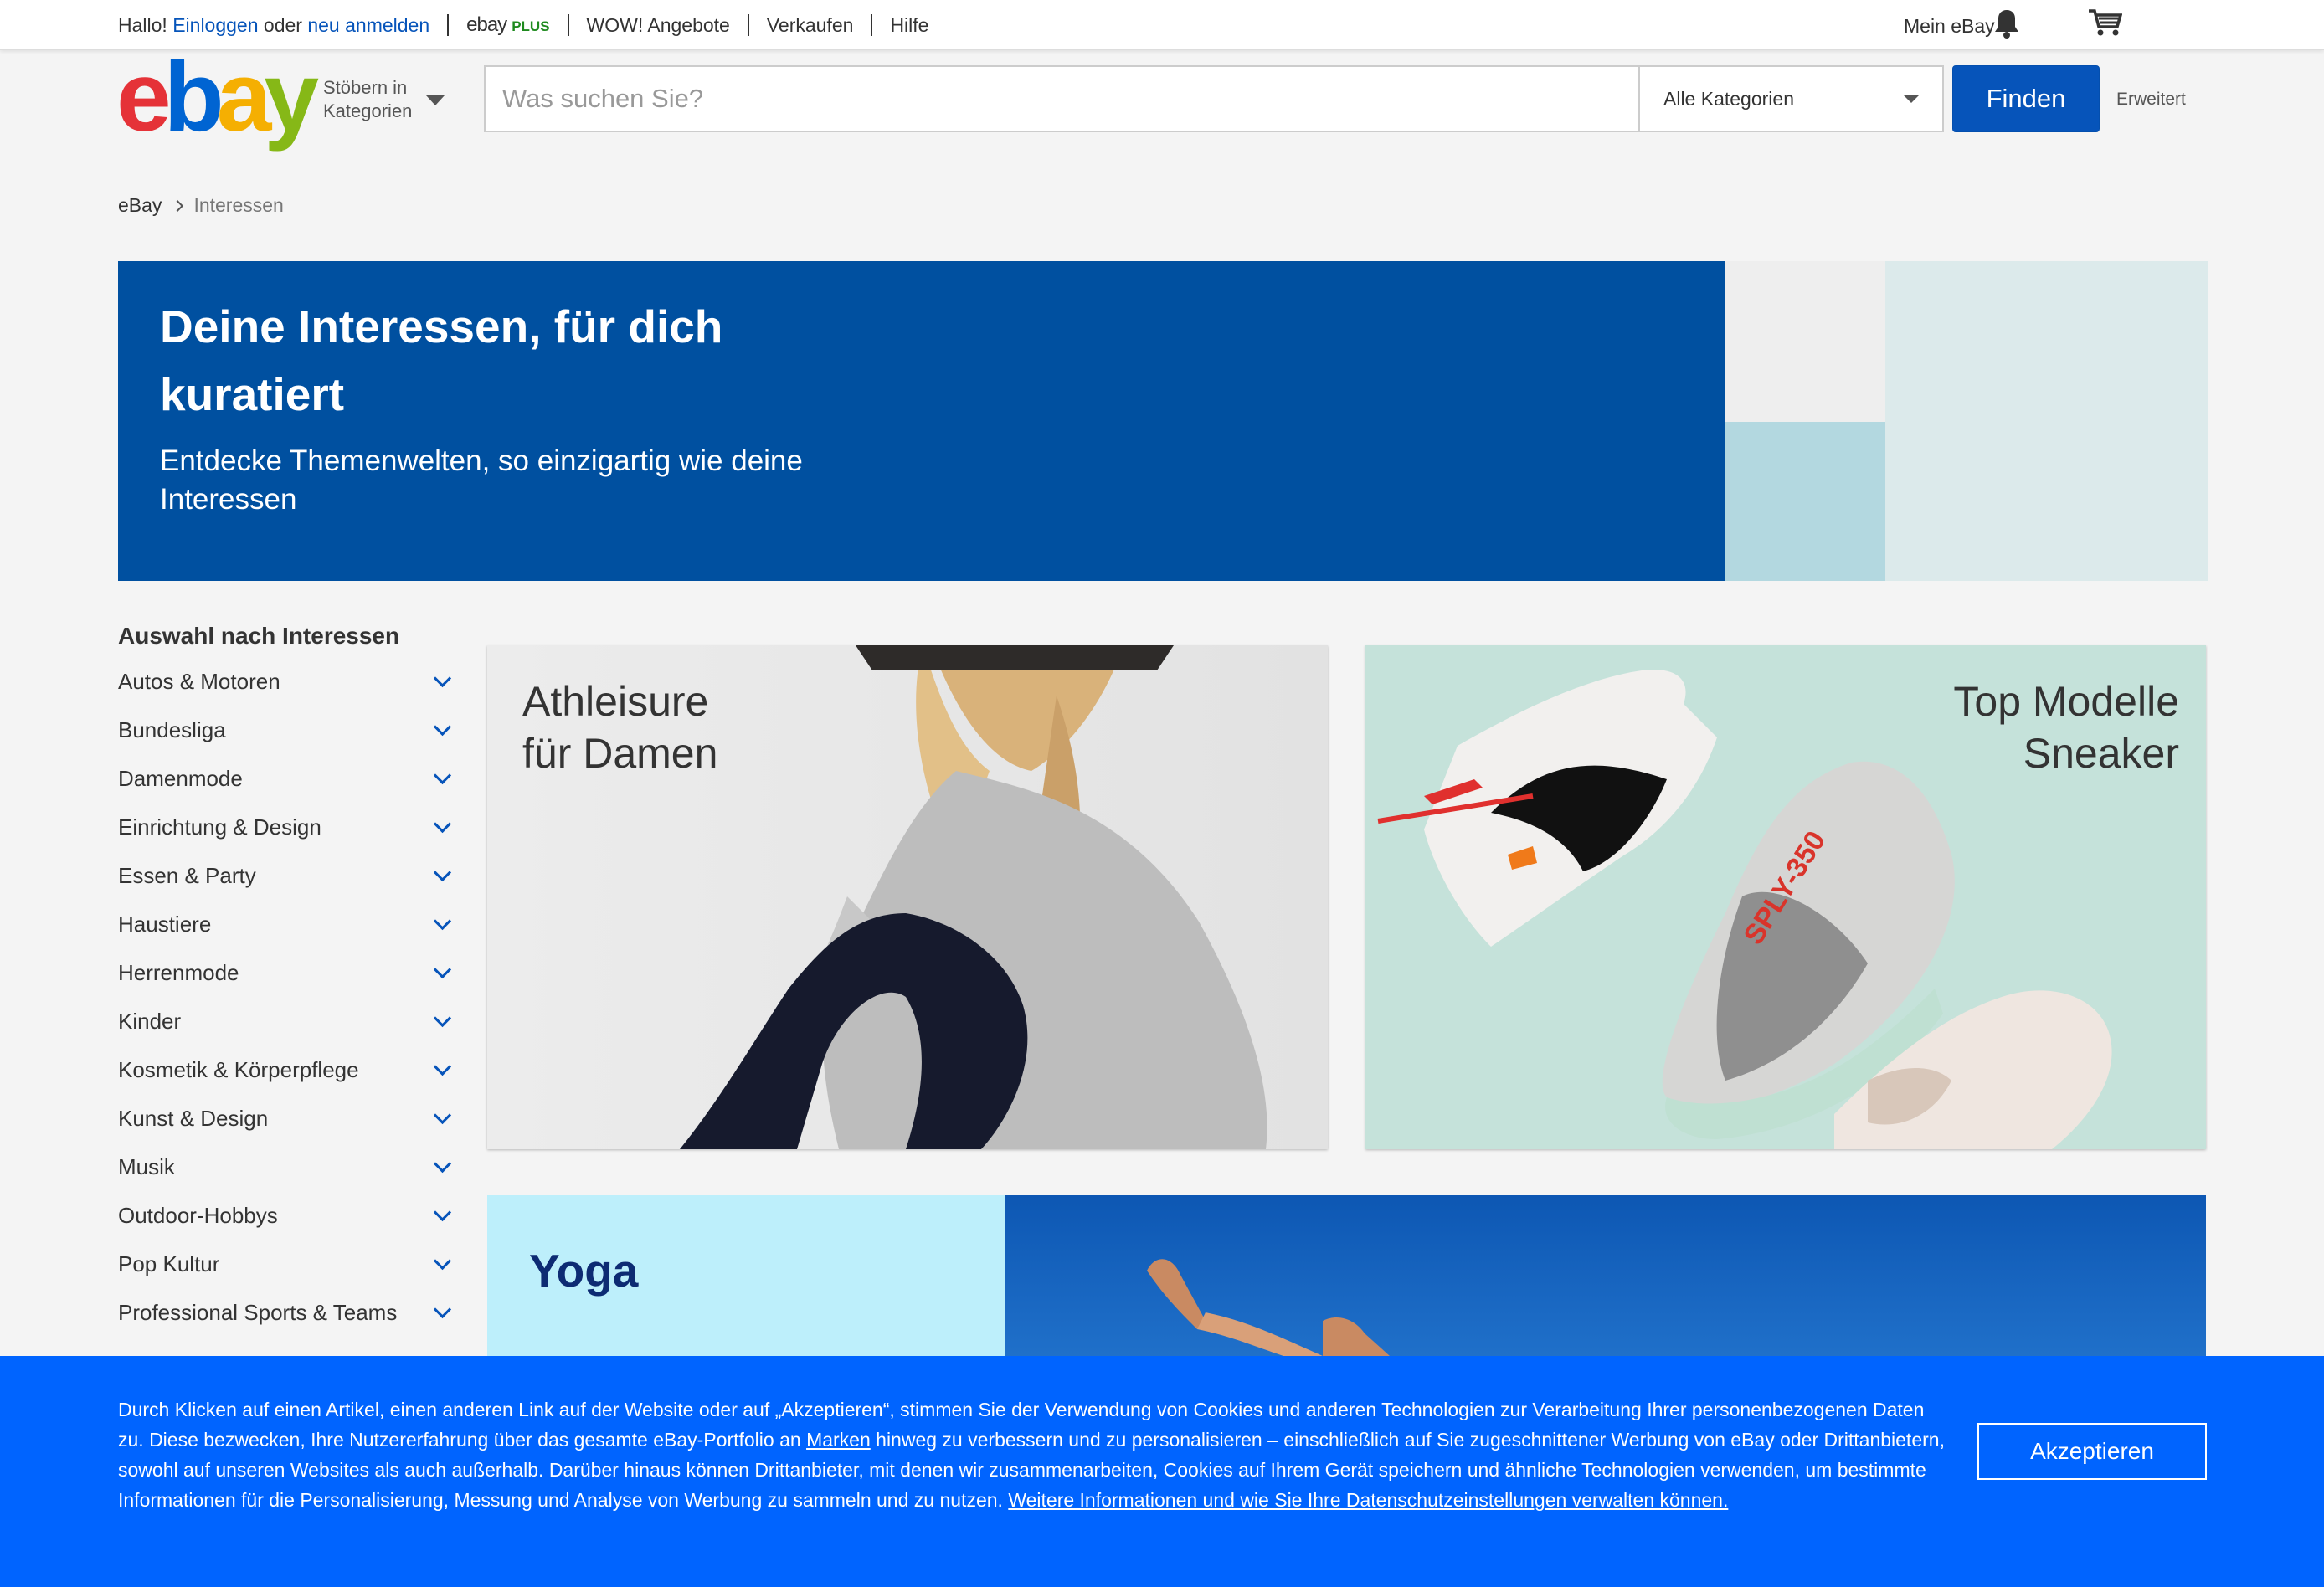 The height and width of the screenshot is (1587, 2324). I want to click on sell-link: Verkaufen, so click(810, 25).